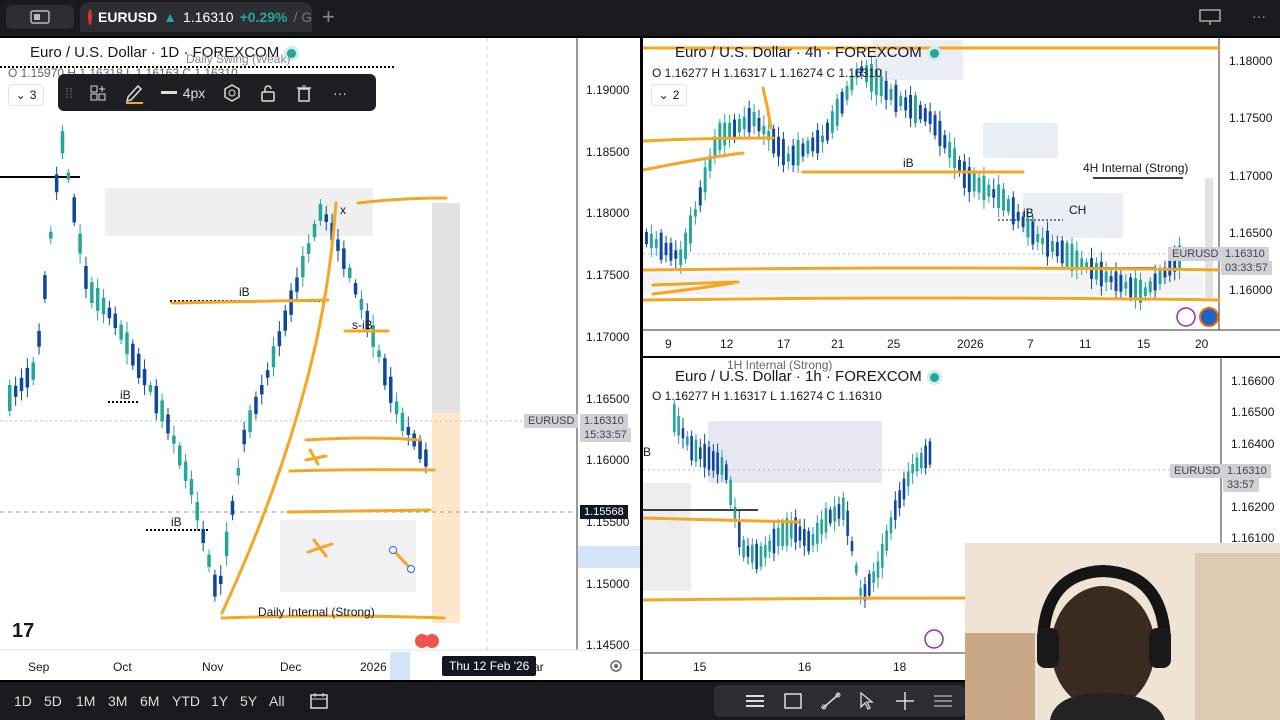  I want to click on drawing-handle, so click(393, 550).